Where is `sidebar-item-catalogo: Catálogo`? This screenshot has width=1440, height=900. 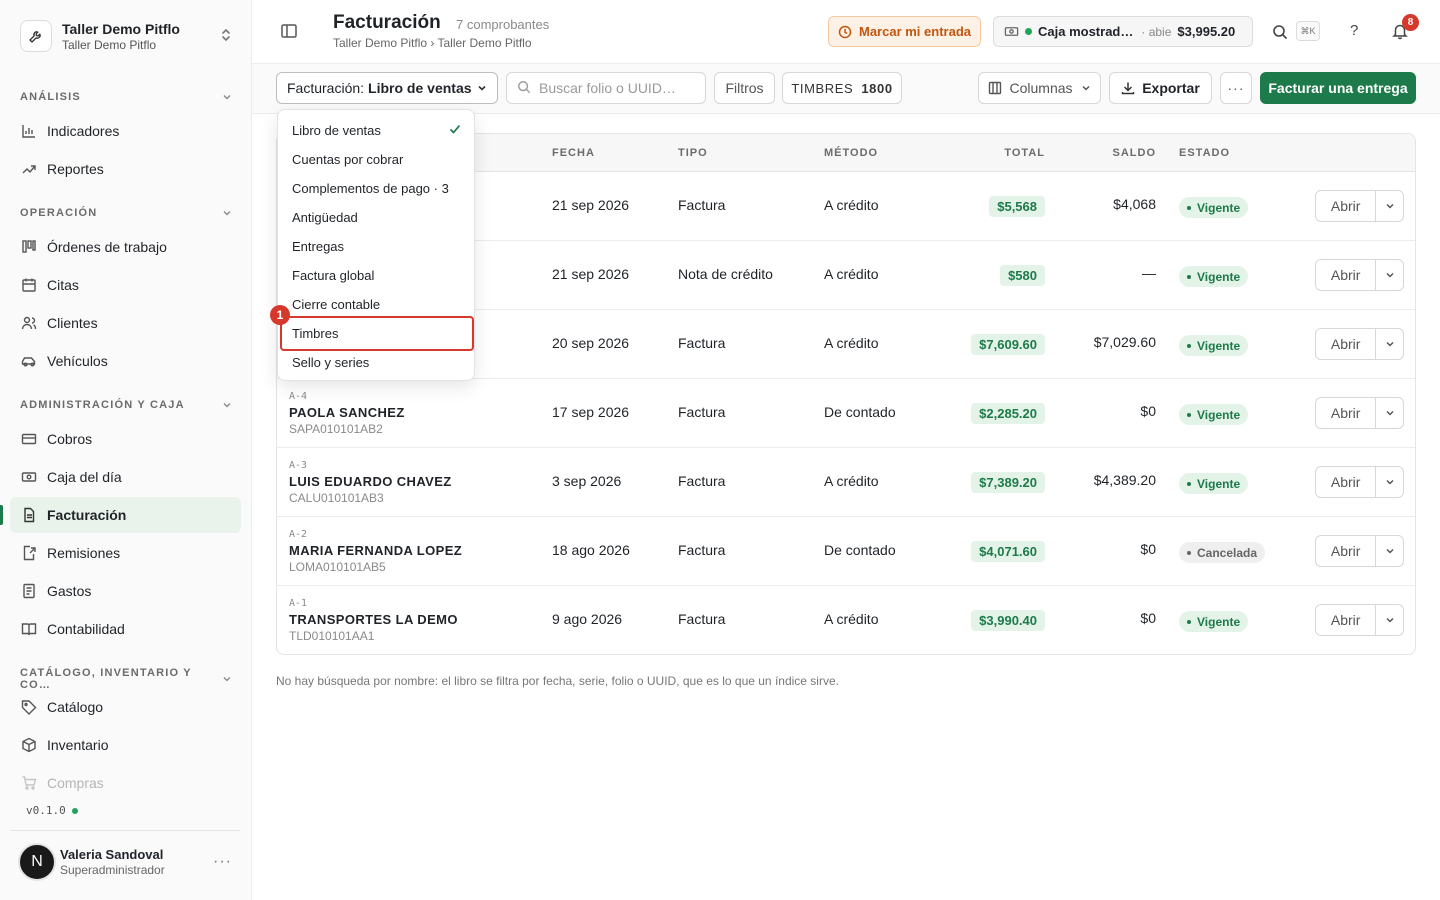 sidebar-item-catalogo: Catálogo is located at coordinates (125, 707).